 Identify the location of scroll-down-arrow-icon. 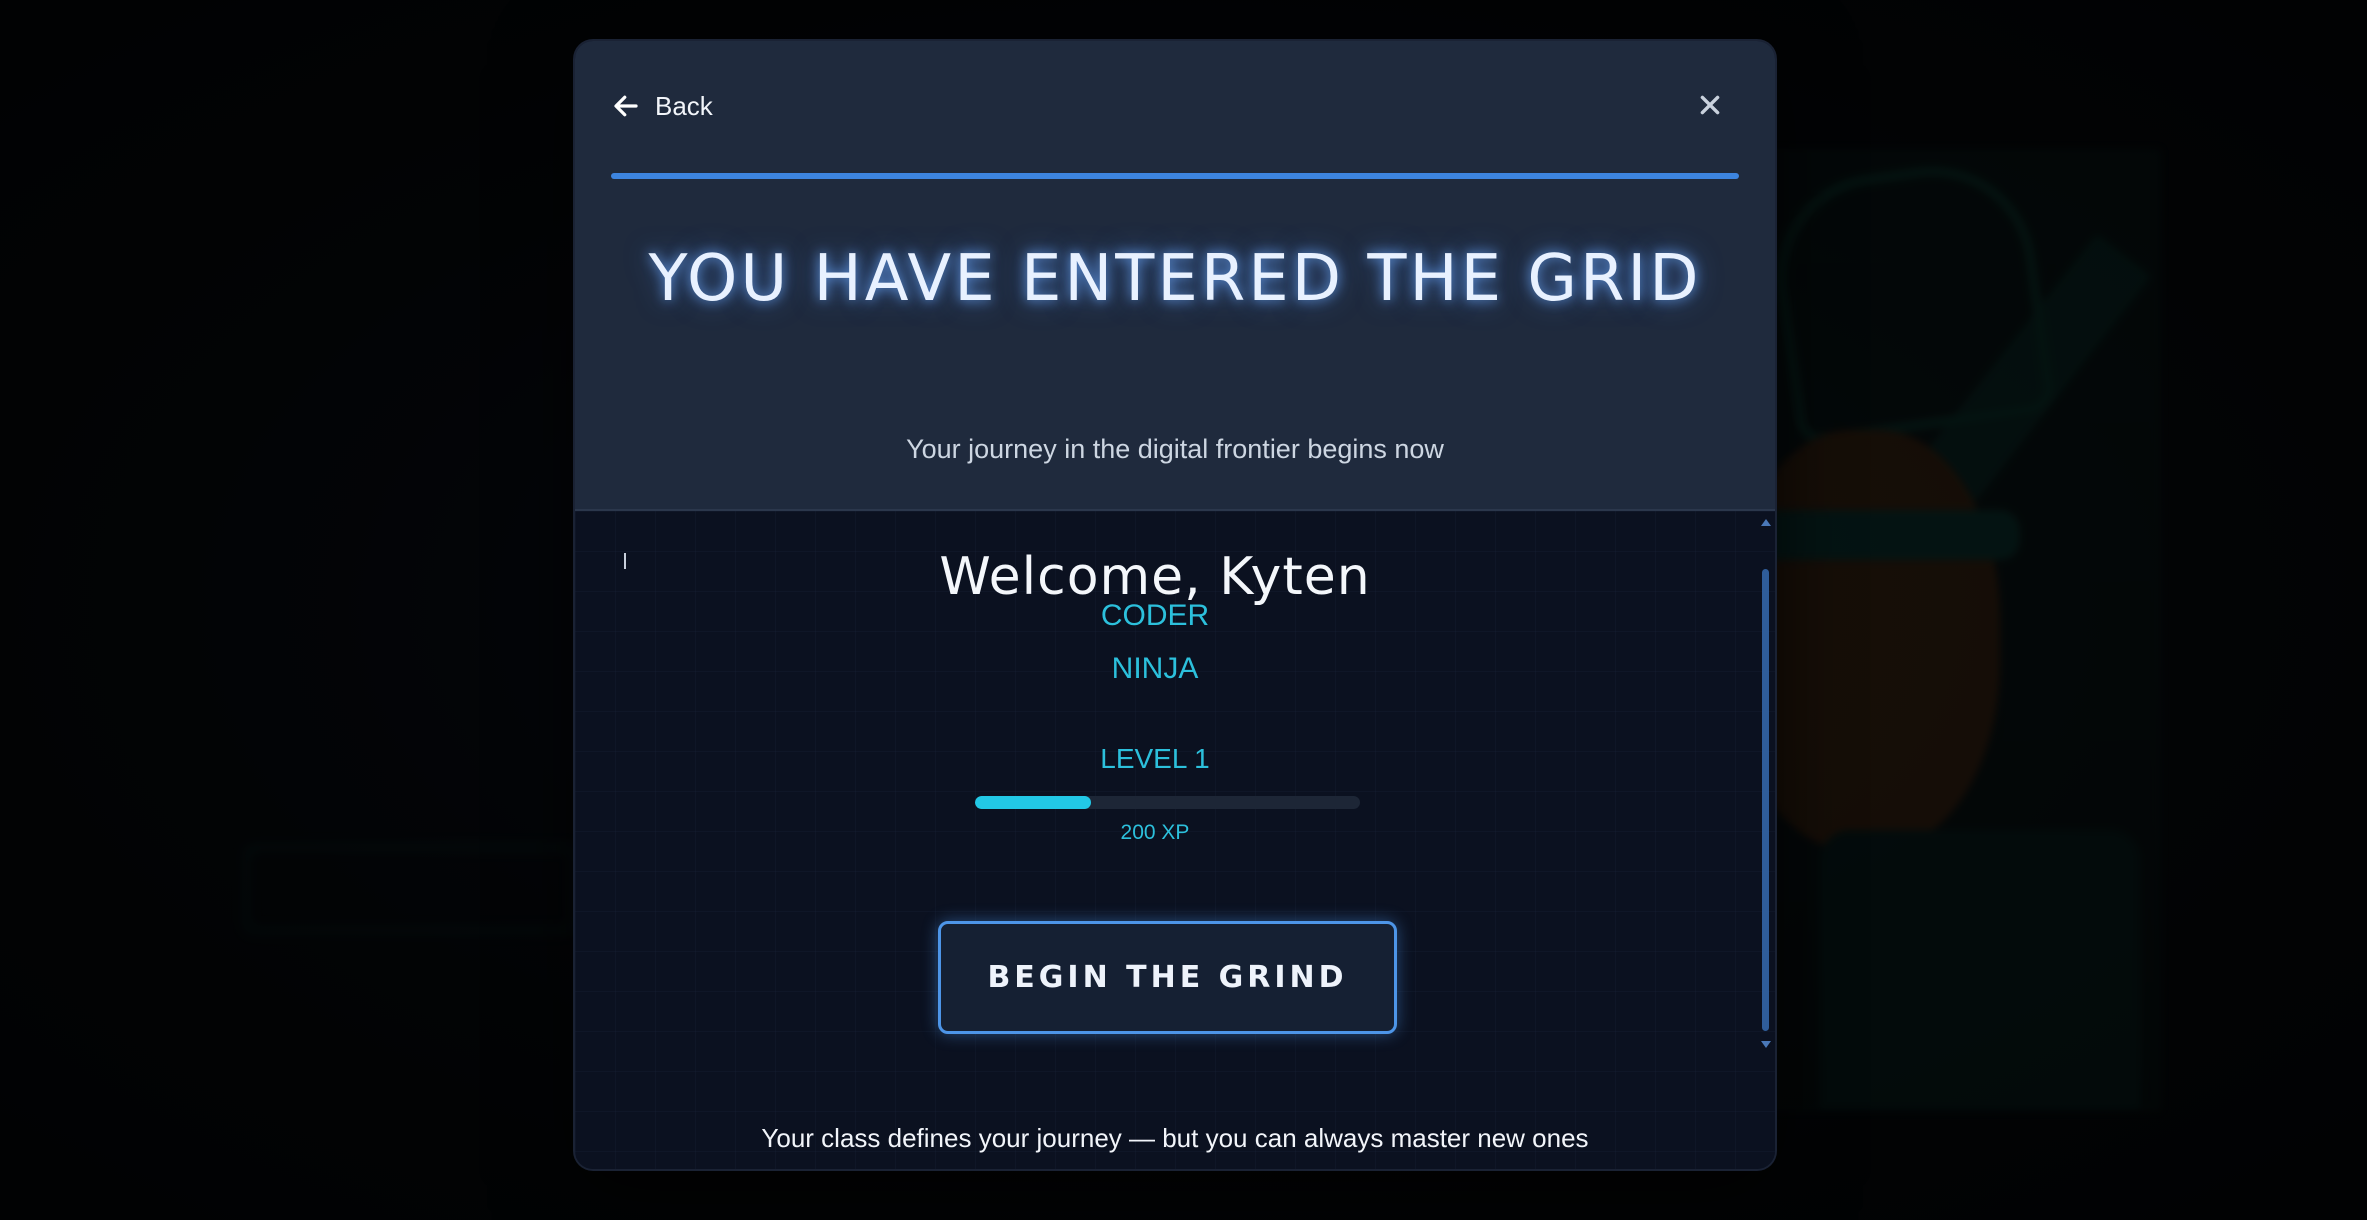
(1766, 1044).